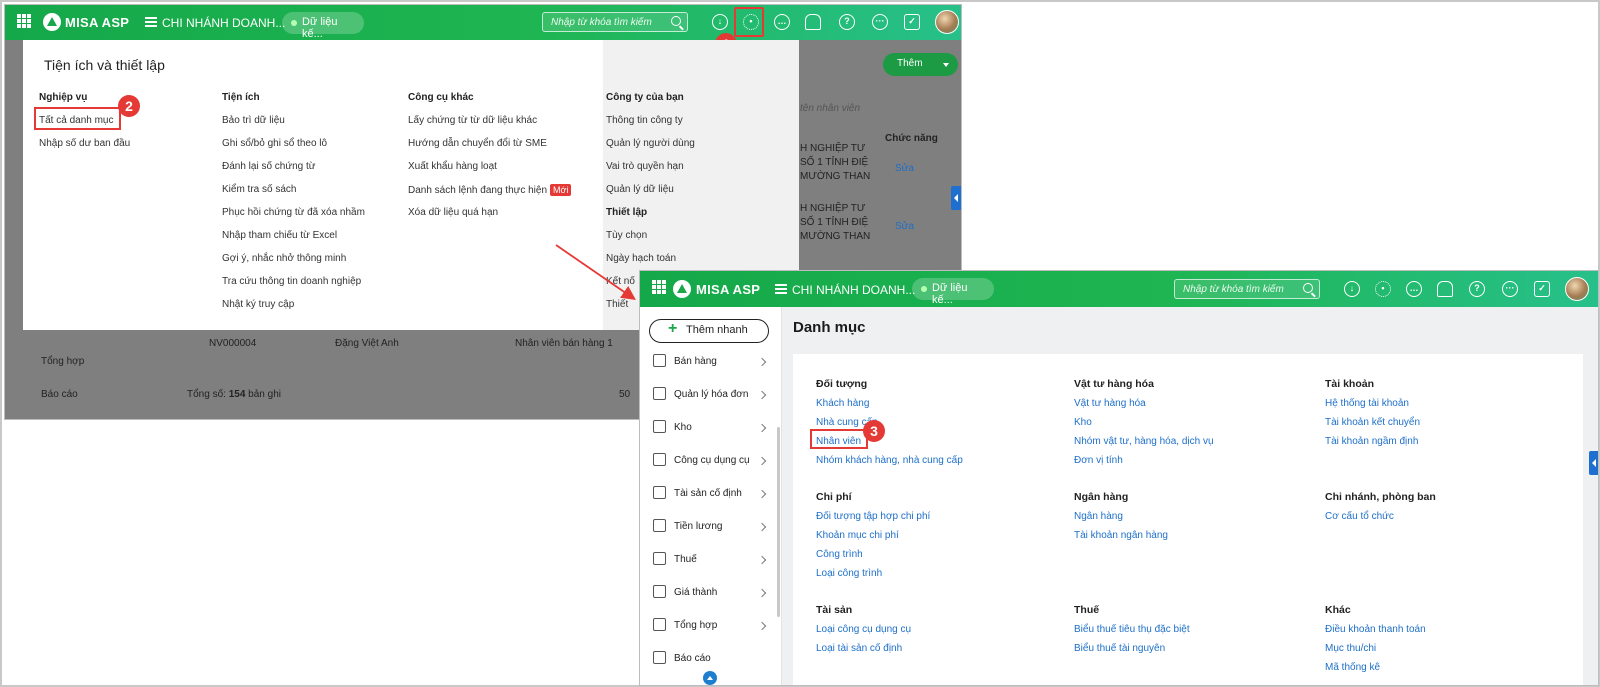  I want to click on catalog-link: Biểu thuế tài nguyên, so click(1119, 648).